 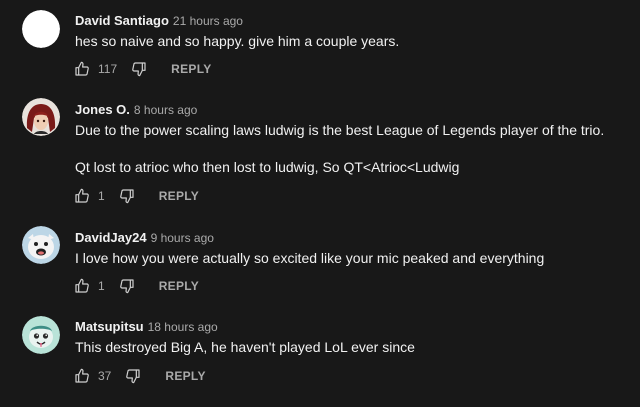 What do you see at coordinates (182, 238) in the screenshot?
I see `timestamp: 9 hours ago` at bounding box center [182, 238].